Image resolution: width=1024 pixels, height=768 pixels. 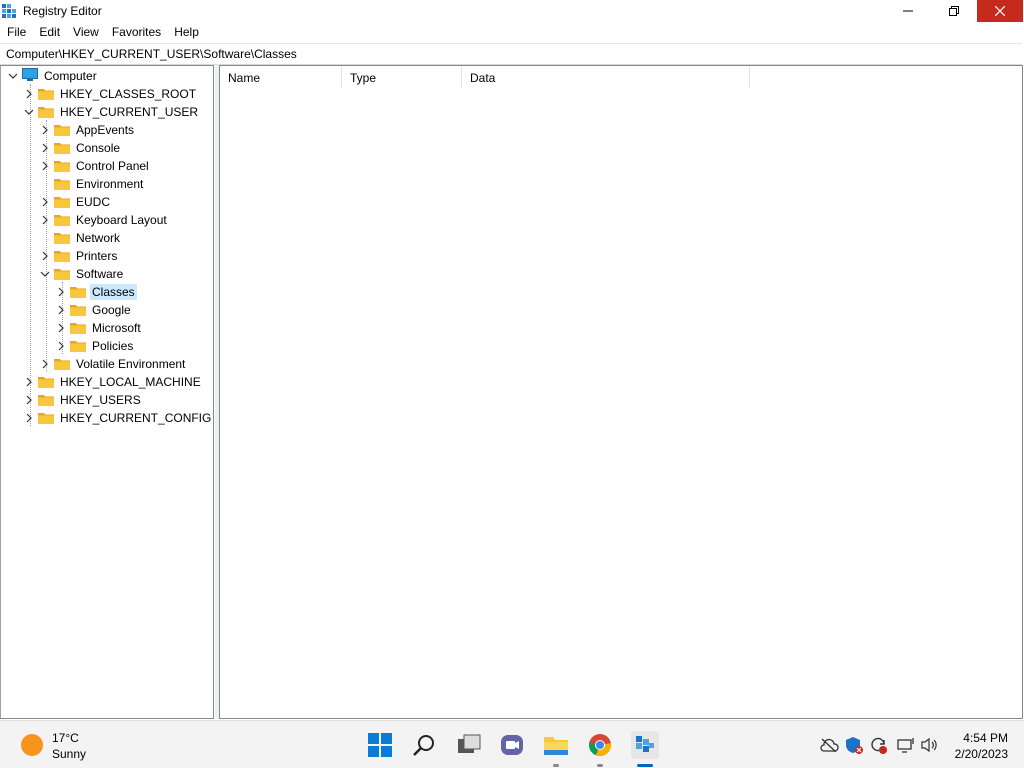 I want to click on tree-item-appevents: AppEvents, so click(x=87, y=130).